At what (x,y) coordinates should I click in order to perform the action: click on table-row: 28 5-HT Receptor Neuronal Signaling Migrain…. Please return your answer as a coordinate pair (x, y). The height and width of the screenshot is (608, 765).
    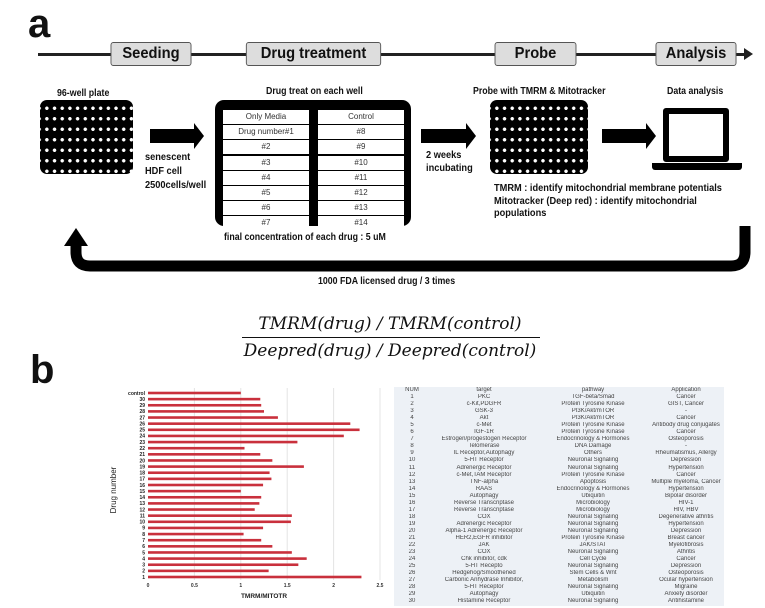
    Looking at the image, I should click on (559, 587).